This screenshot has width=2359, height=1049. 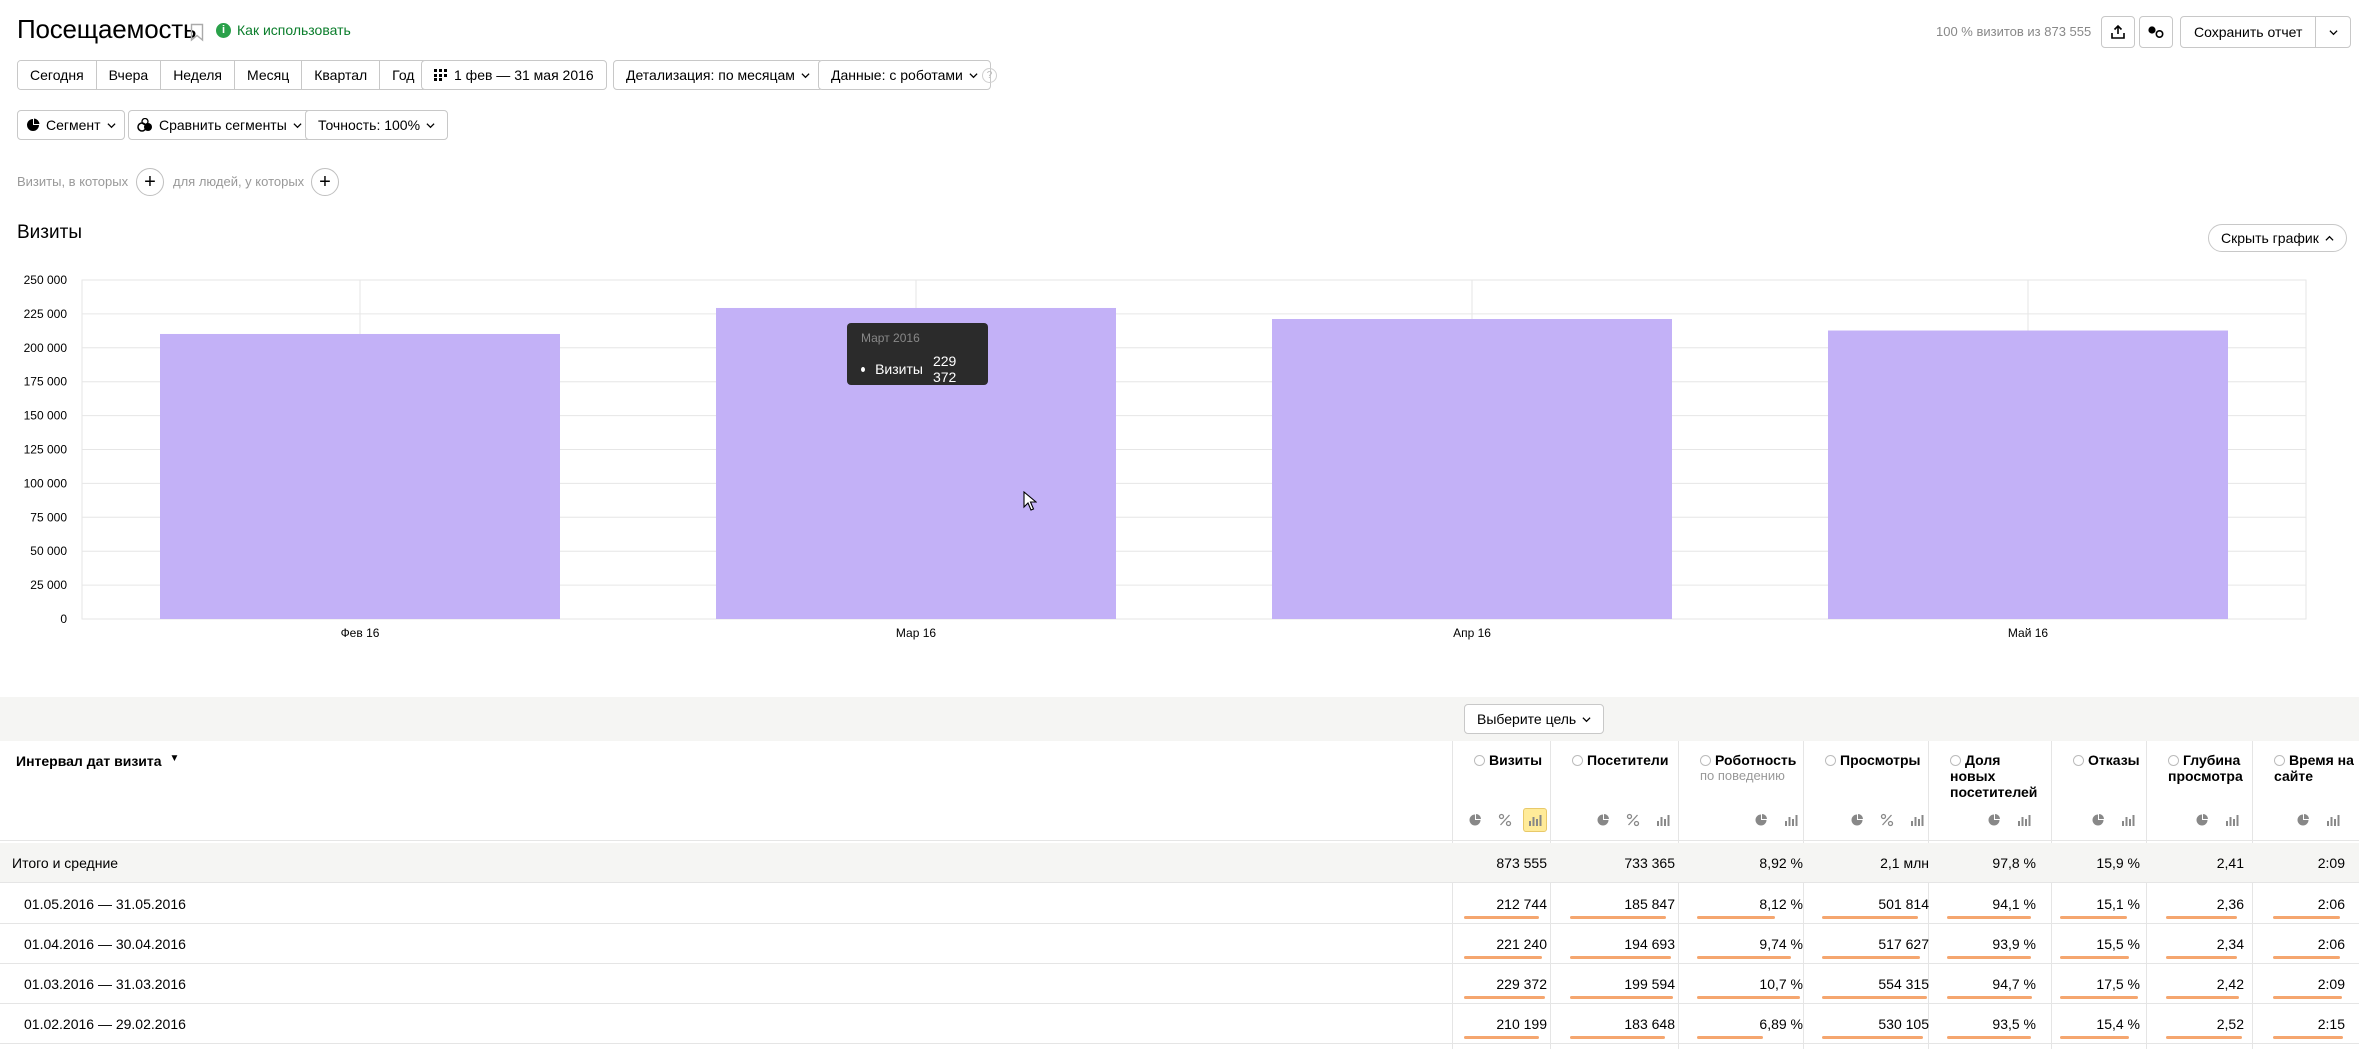 What do you see at coordinates (2156, 32) in the screenshot?
I see `share-button` at bounding box center [2156, 32].